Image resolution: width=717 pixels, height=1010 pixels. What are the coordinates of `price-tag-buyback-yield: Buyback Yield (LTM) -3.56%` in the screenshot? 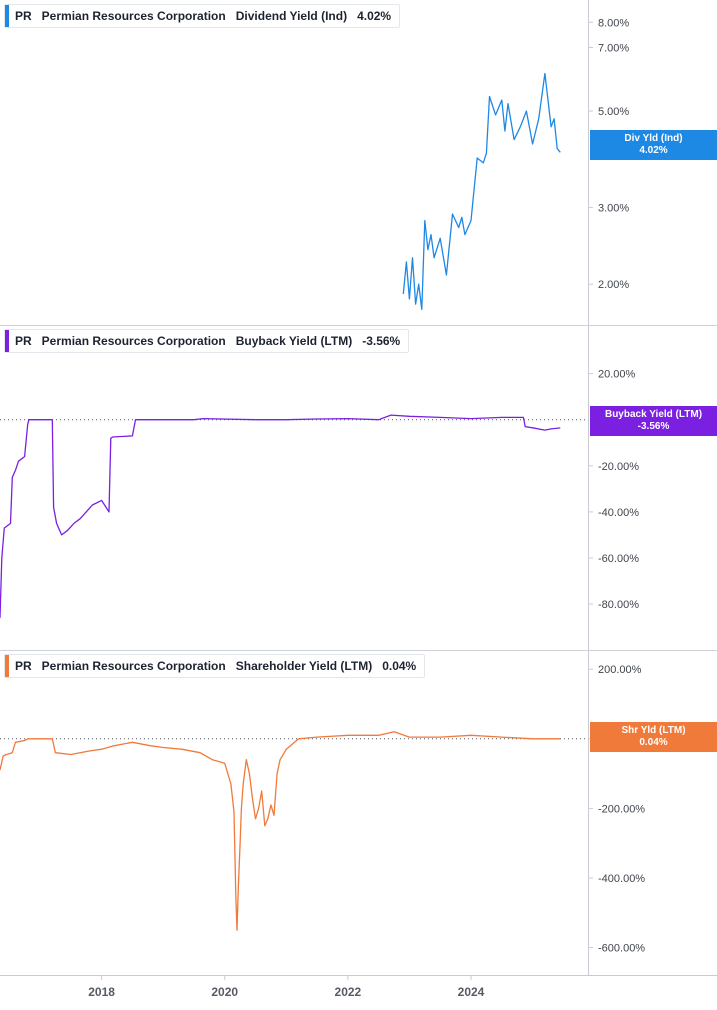 It's located at (653, 421).